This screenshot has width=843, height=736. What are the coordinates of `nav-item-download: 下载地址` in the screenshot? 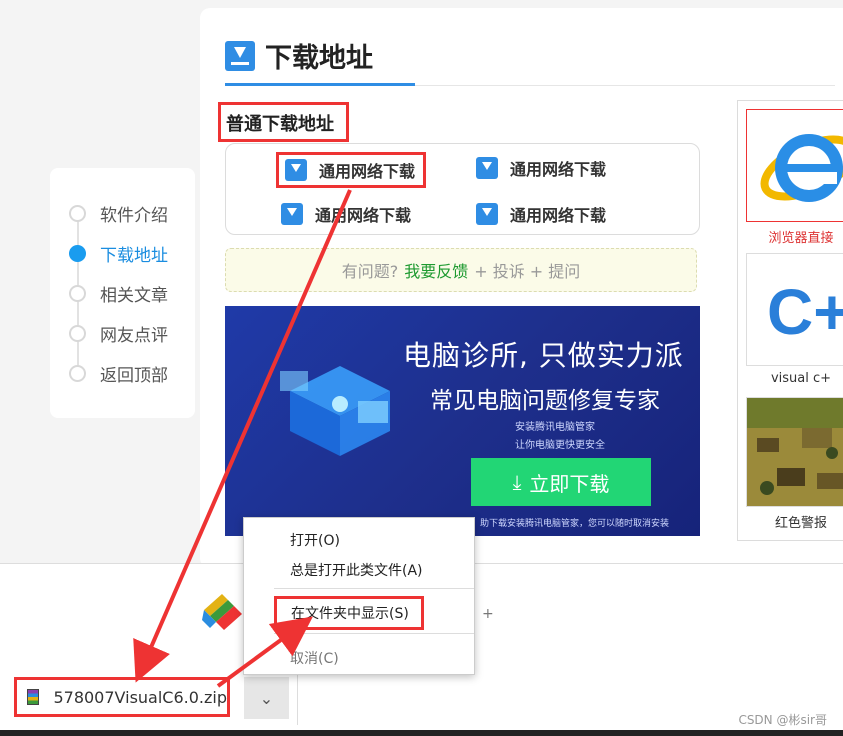 It's located at (122, 253).